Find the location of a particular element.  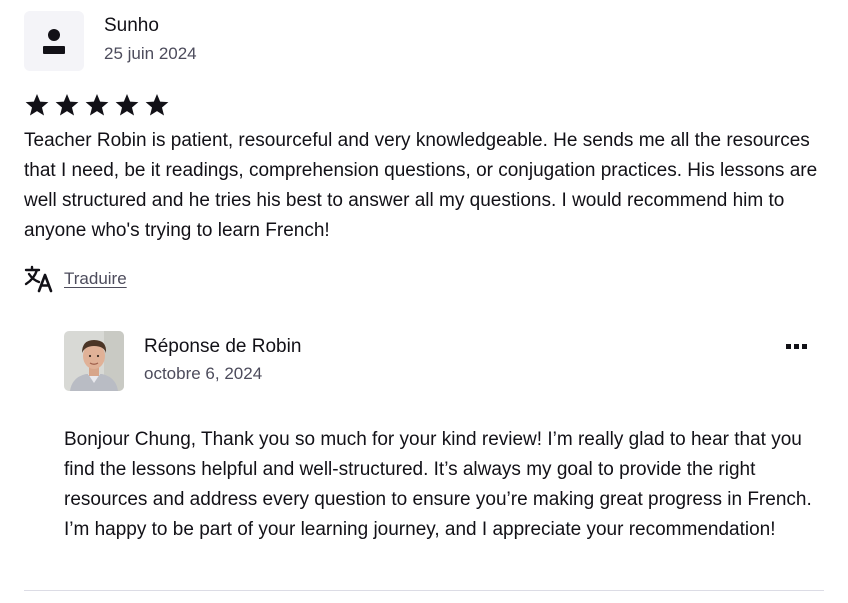

translate-icon is located at coordinates (39, 279).